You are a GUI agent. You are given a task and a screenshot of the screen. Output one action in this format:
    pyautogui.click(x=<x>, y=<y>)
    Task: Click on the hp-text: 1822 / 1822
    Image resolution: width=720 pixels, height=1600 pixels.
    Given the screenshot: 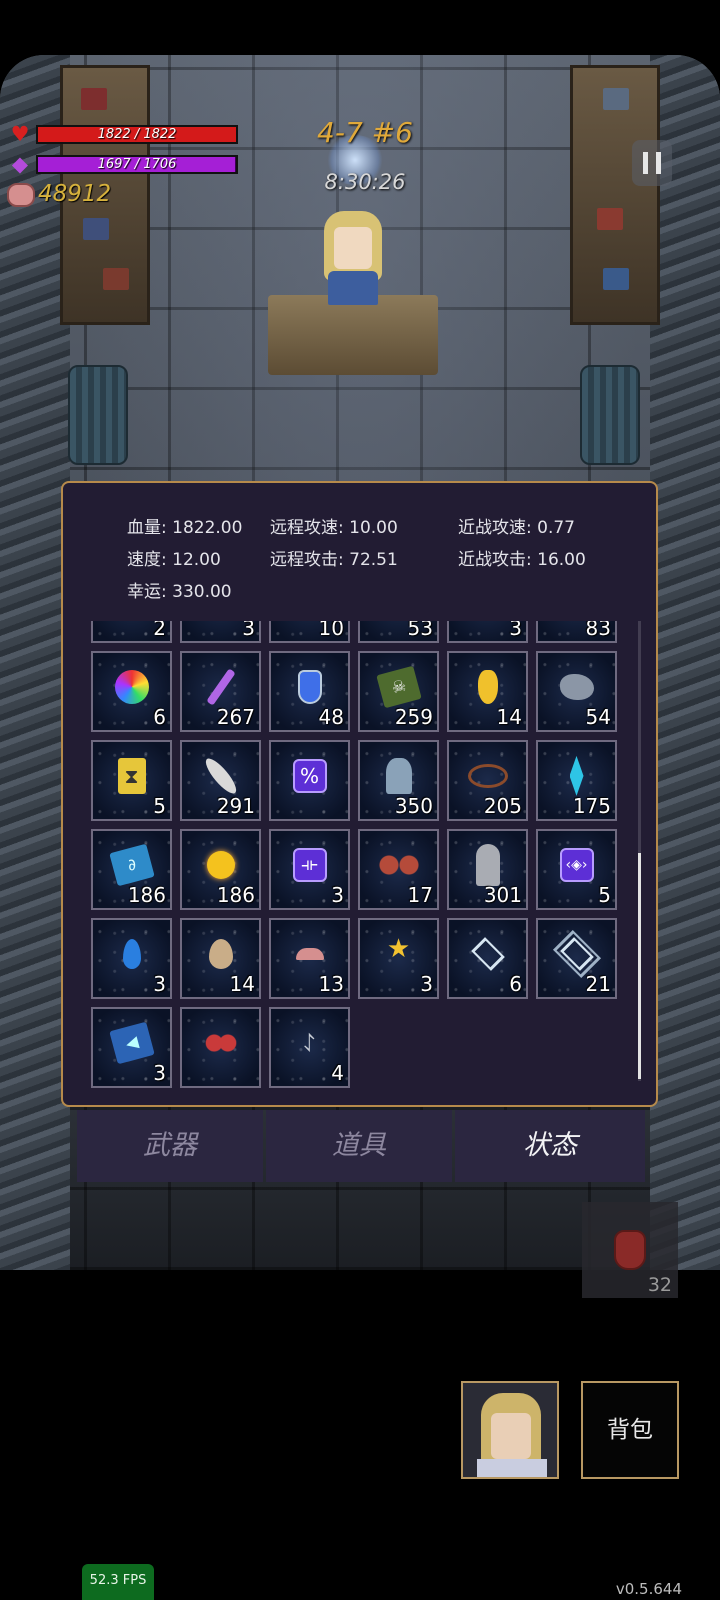 What is the action you would take?
    pyautogui.click(x=137, y=134)
    